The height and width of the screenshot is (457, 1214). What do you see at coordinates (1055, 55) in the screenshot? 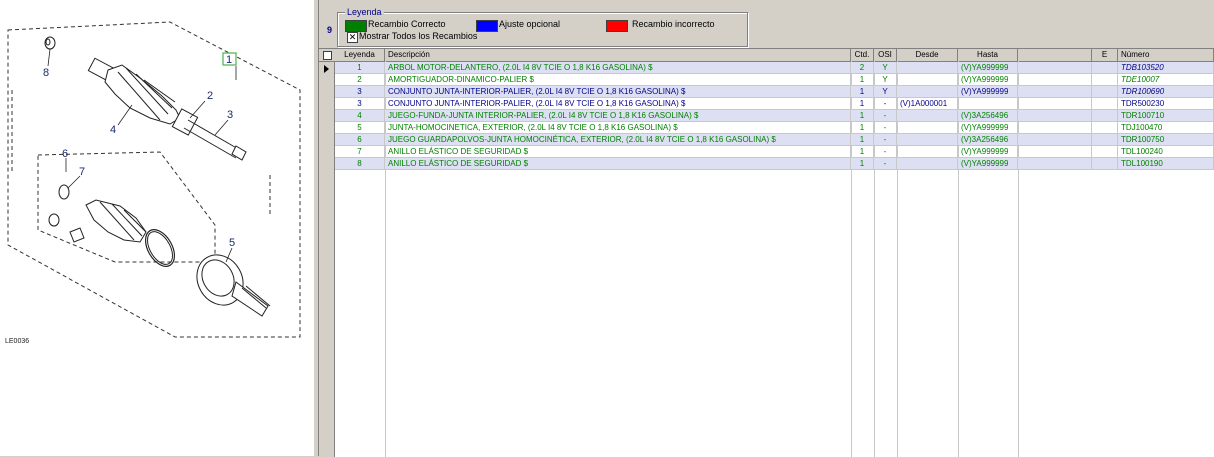
I see `header-blank` at bounding box center [1055, 55].